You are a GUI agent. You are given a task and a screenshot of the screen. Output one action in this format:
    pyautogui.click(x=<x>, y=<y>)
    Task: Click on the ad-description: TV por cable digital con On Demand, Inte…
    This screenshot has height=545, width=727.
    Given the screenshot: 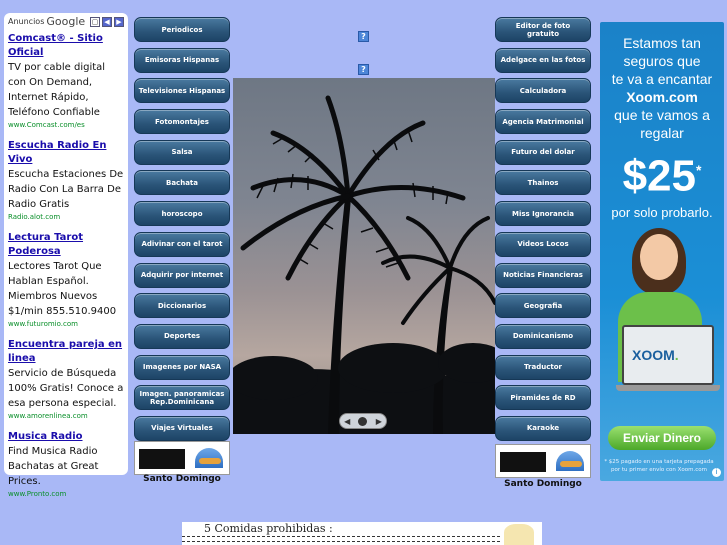 What is the action you would take?
    pyautogui.click(x=57, y=90)
    